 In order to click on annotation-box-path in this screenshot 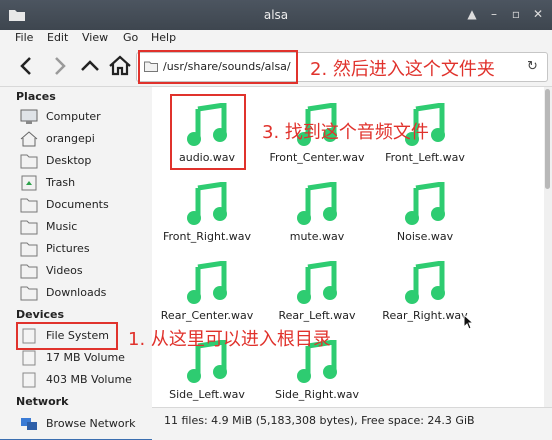, I will do `click(218, 67)`.